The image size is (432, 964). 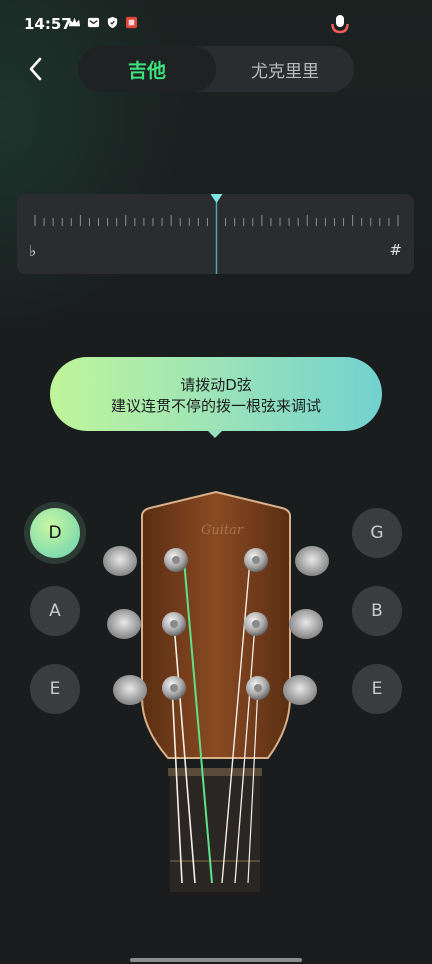 I want to click on status-bar: 14:57, so click(x=216, y=24).